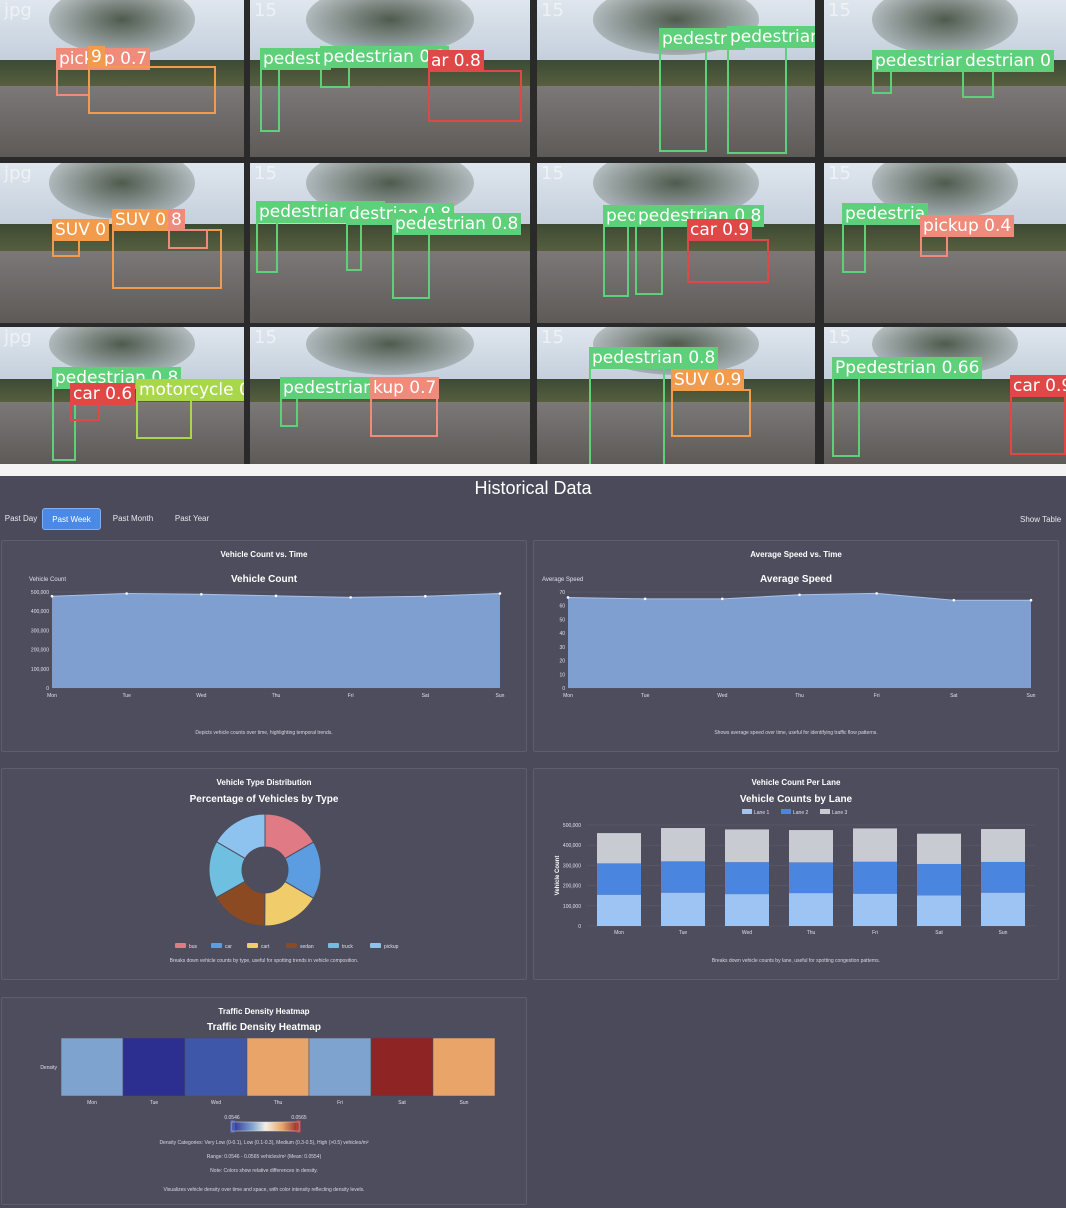 The image size is (1066, 1208). What do you see at coordinates (945, 395) in the screenshot?
I see `camera-feed: 15 Ppedestrian 0.66 car 0.9` at bounding box center [945, 395].